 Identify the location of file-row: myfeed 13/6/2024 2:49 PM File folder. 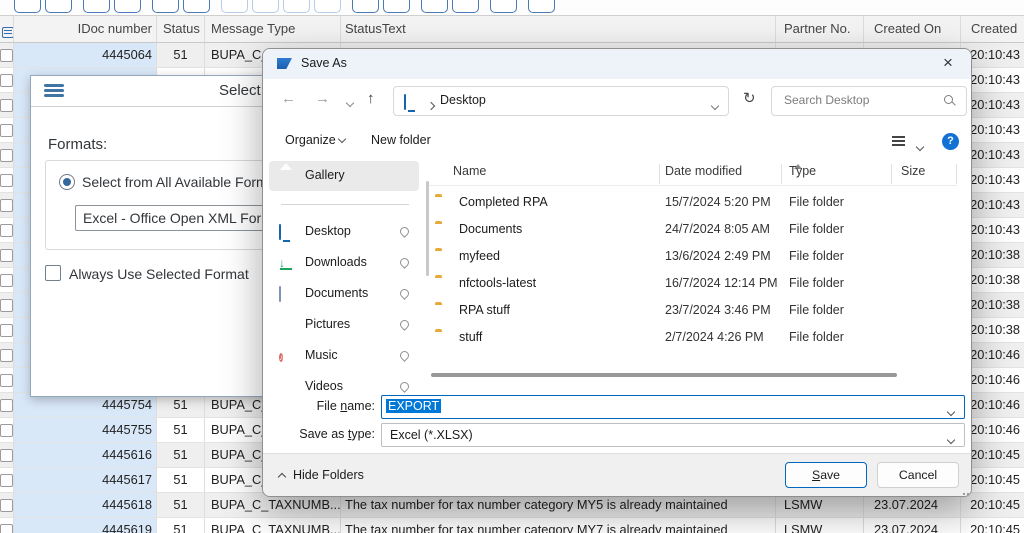
(693, 256).